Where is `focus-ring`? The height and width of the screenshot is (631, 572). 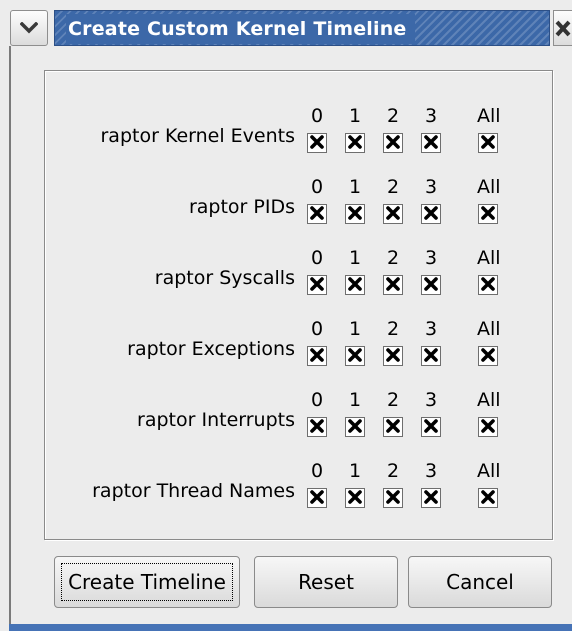 focus-ring is located at coordinates (147, 582).